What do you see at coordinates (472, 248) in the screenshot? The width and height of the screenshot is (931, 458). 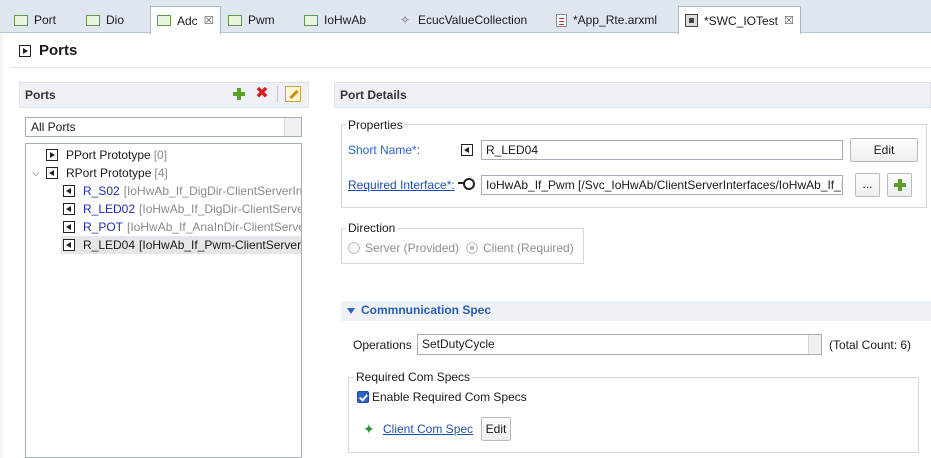 I see `client-radio` at bounding box center [472, 248].